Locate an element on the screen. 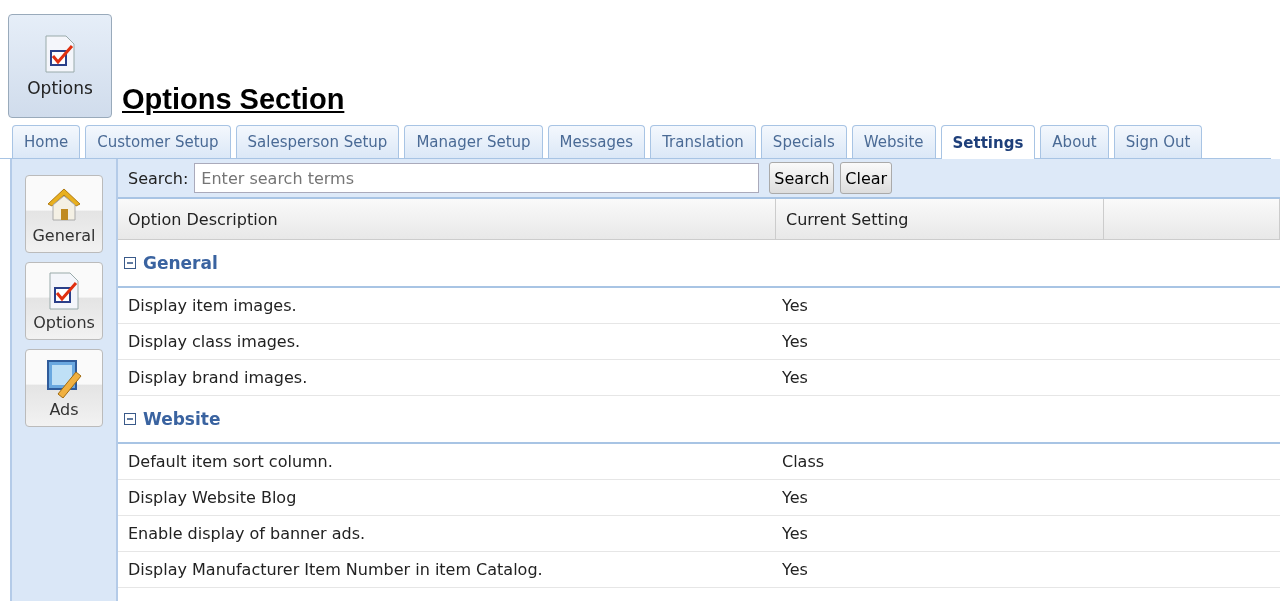  table-cell-text: Display Website Blog is located at coordinates (212, 497).